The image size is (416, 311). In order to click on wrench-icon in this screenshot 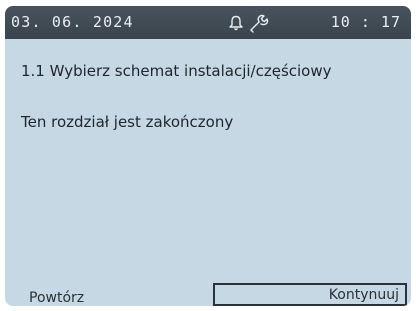, I will do `click(259, 23)`.